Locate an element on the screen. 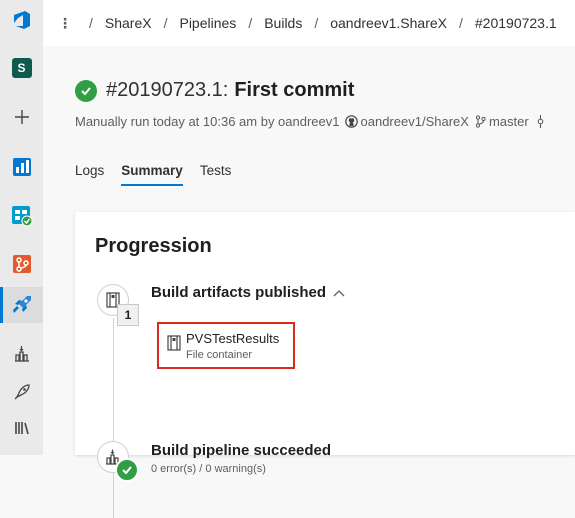 Image resolution: width=575 pixels, height=518 pixels. boards-nav is located at coordinates (21, 216).